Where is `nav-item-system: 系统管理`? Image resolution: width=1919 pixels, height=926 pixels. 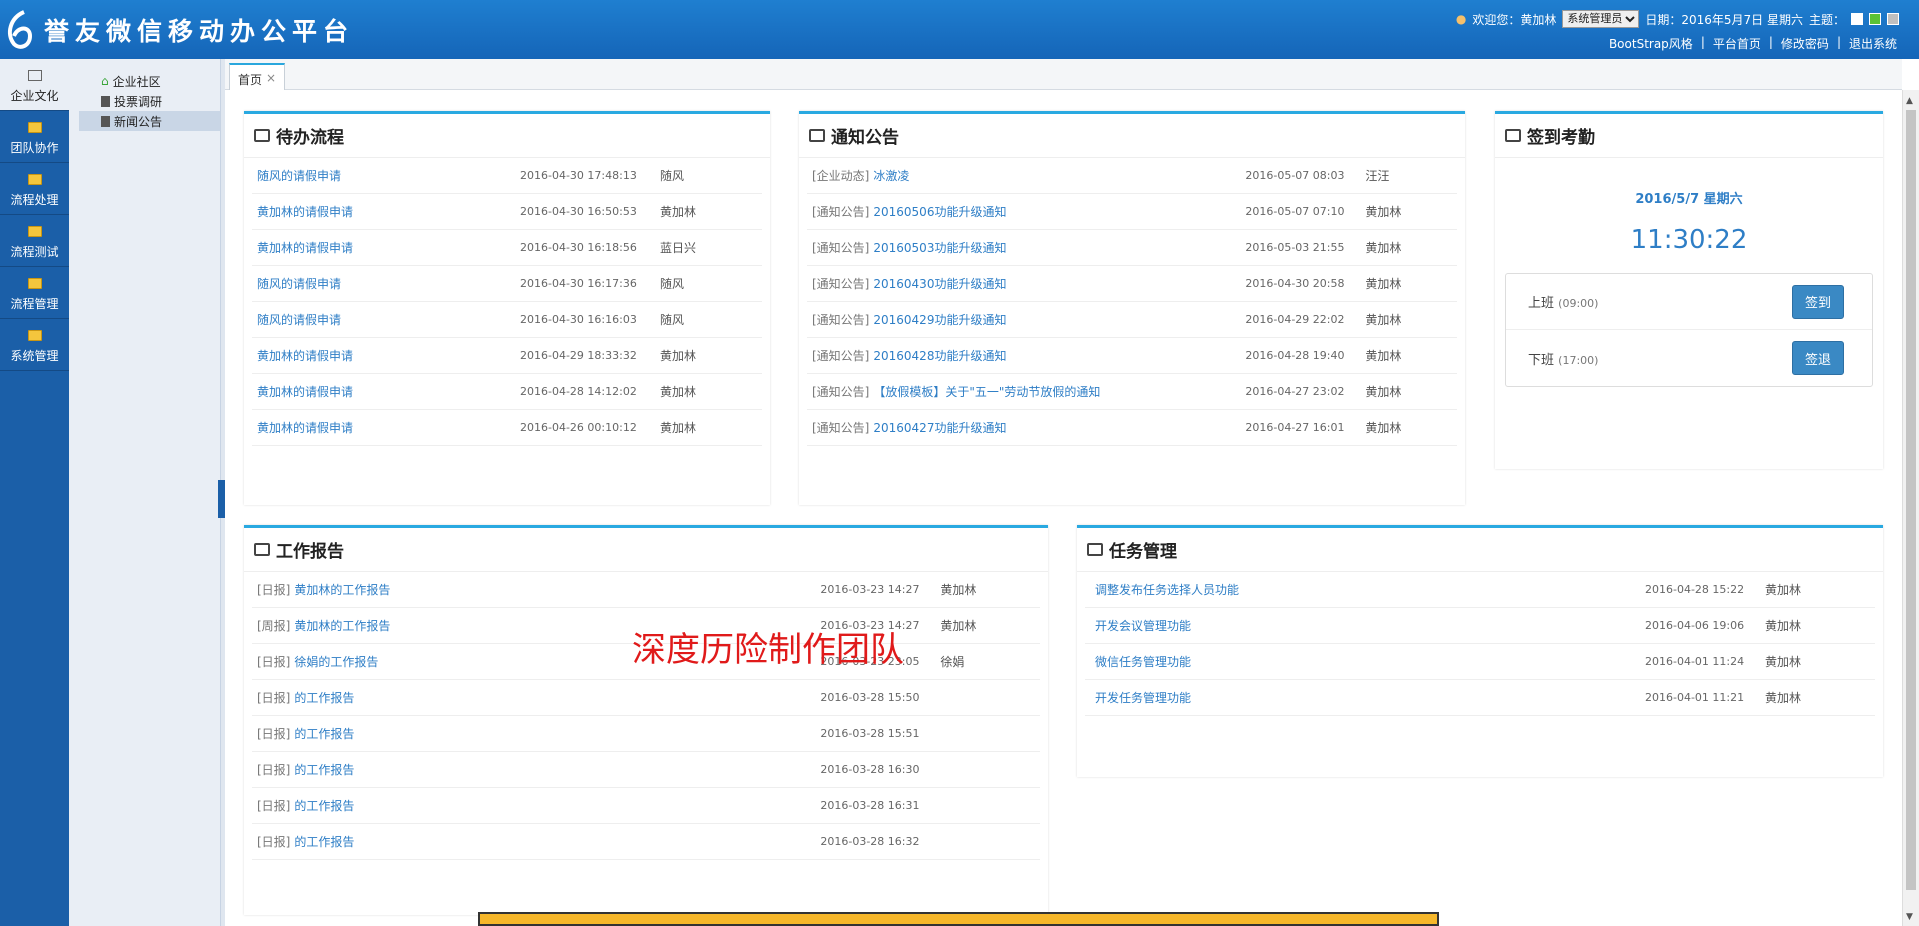 nav-item-system: 系统管理 is located at coordinates (34, 345).